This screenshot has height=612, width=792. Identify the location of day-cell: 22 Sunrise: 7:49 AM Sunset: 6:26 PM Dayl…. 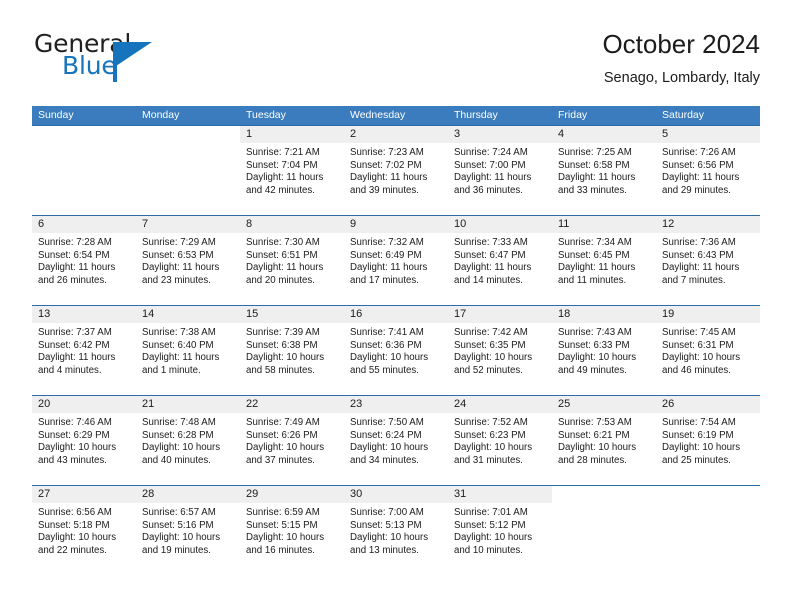
(292, 440).